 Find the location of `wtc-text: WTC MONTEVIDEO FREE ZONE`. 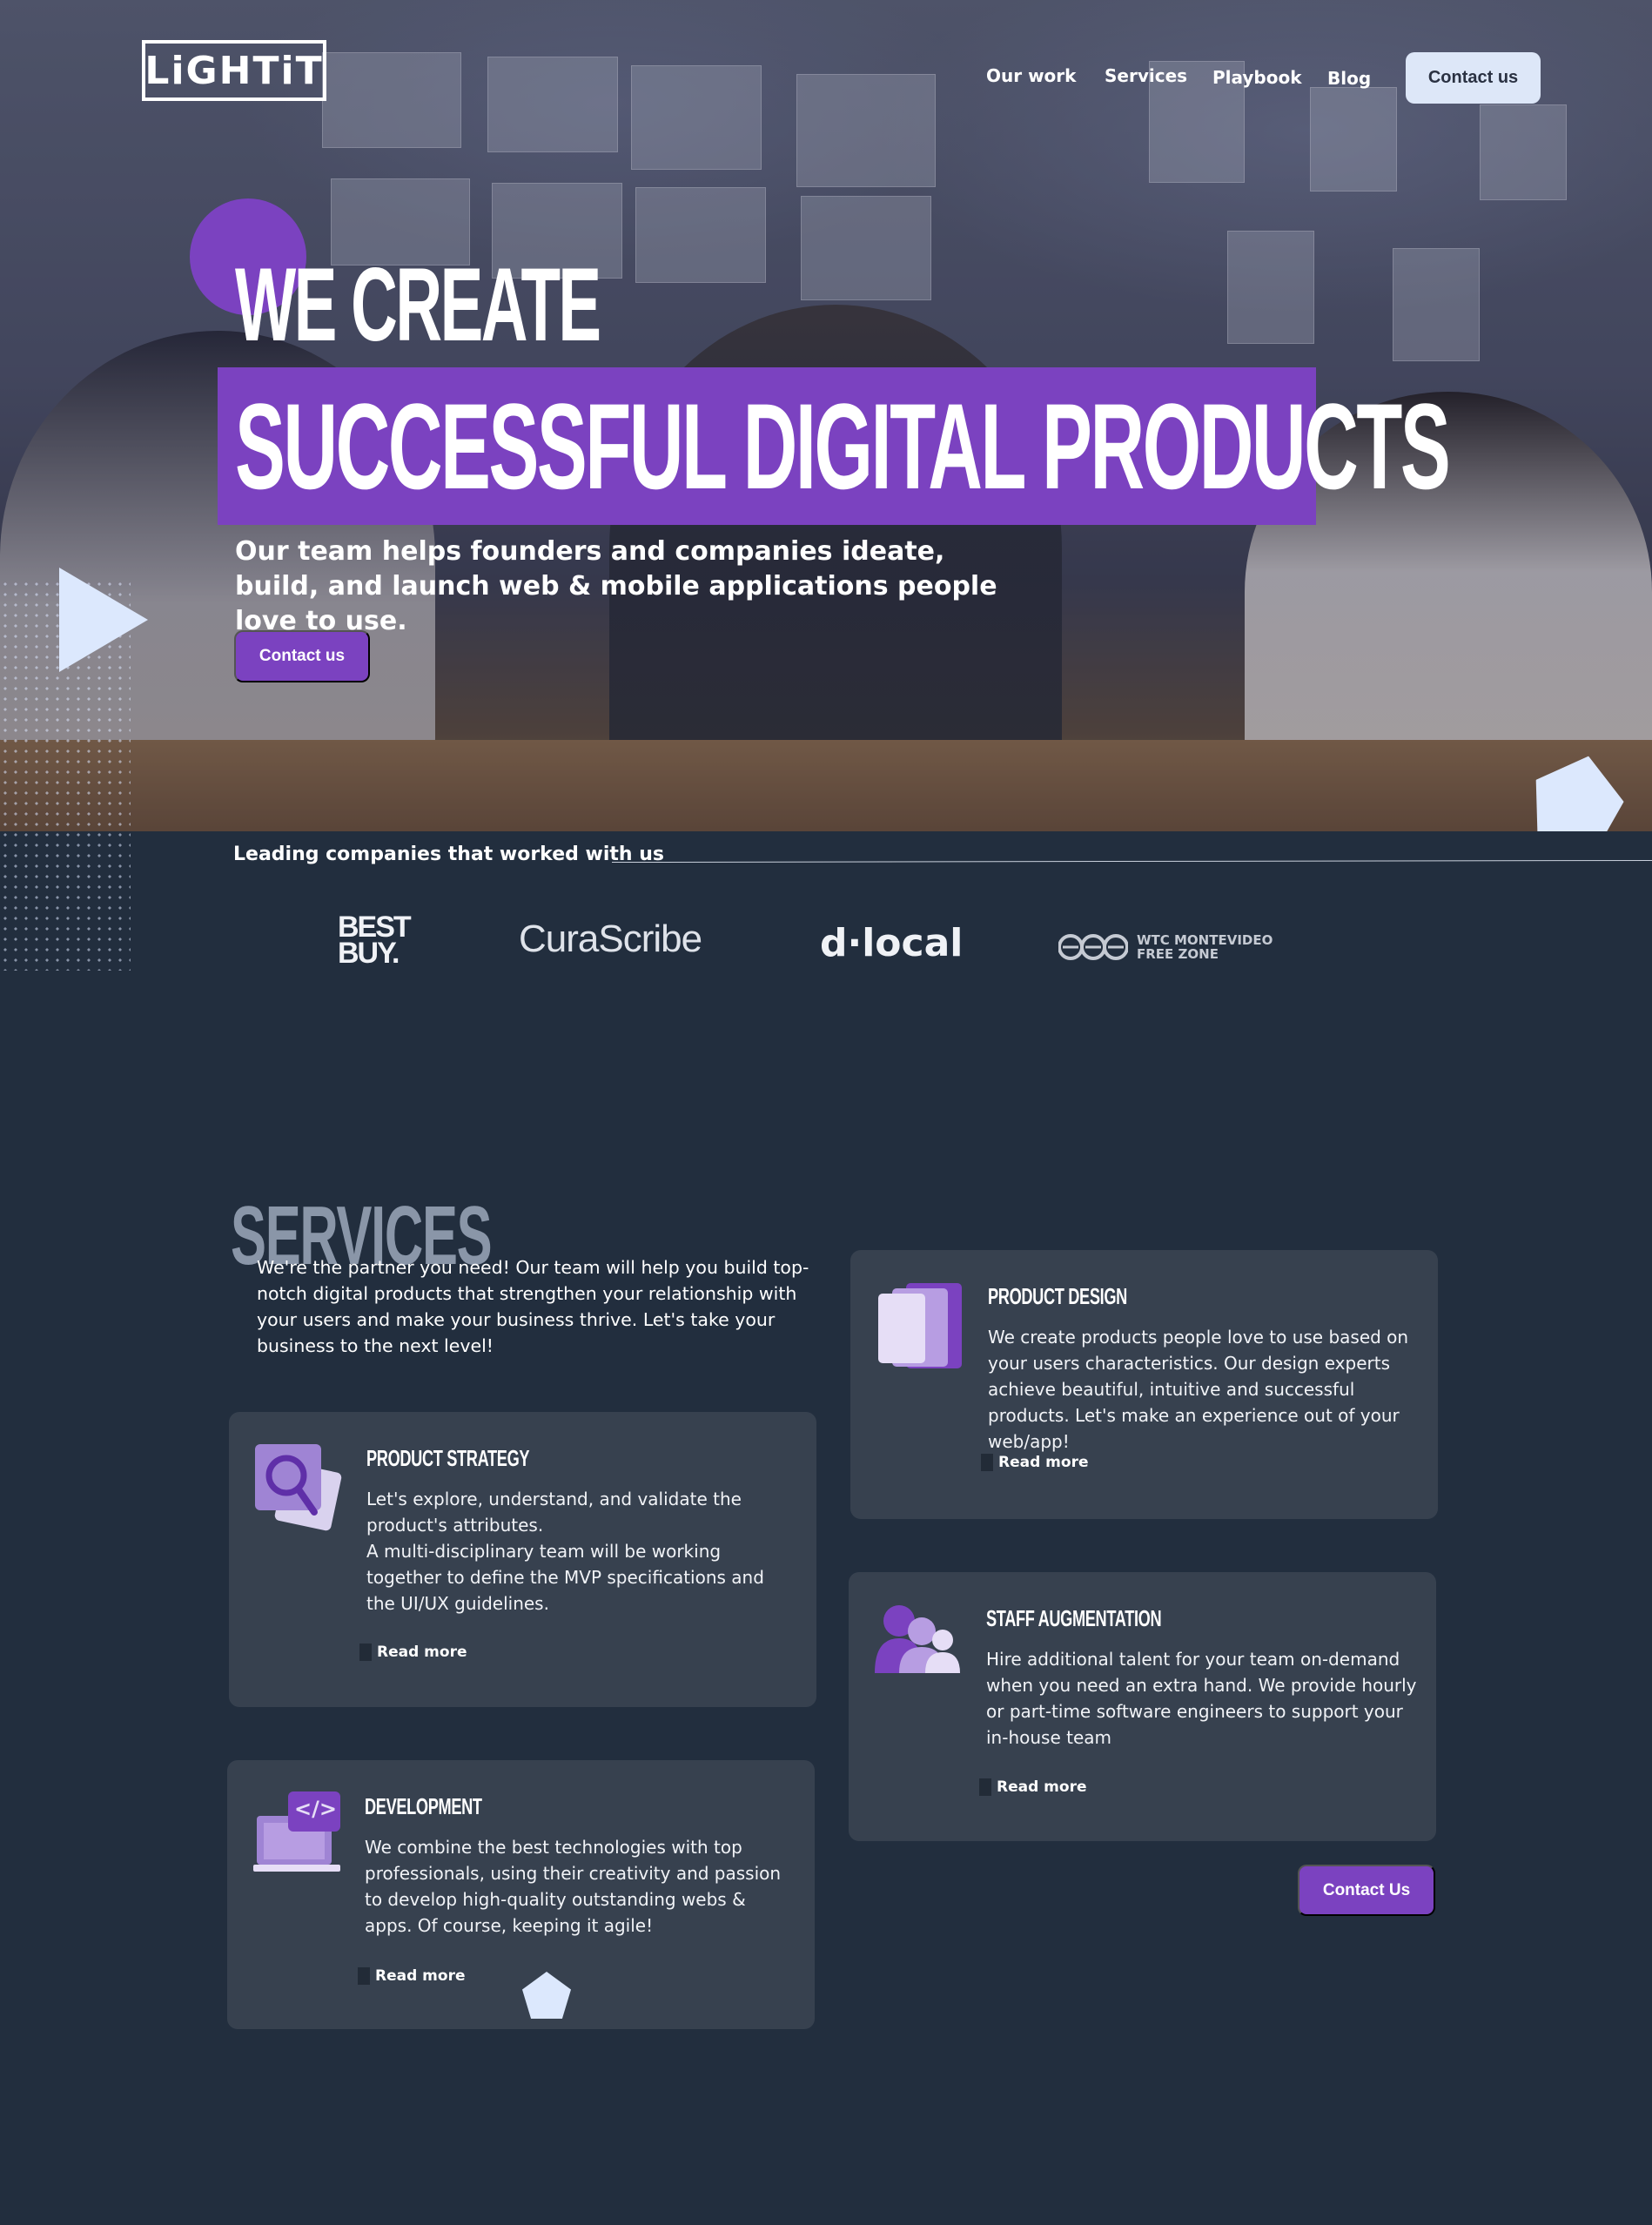

wtc-text: WTC MONTEVIDEO FREE ZONE is located at coordinates (1205, 947).